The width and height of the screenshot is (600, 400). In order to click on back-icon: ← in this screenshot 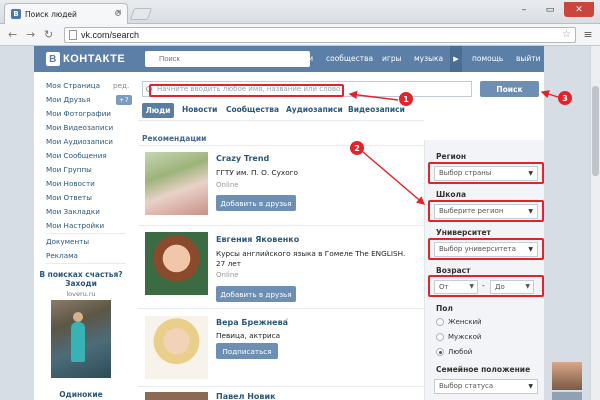, I will do `click(12, 34)`.